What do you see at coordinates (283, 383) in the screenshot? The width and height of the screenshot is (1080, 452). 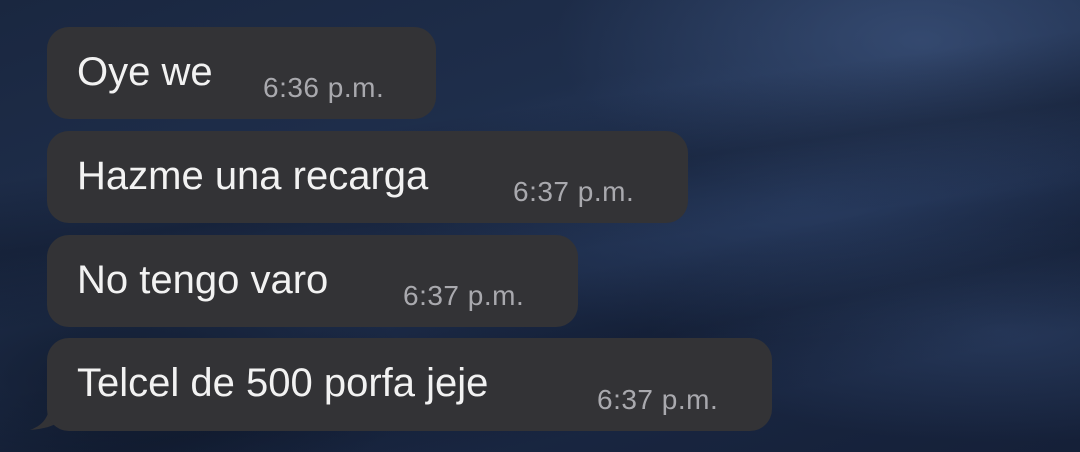 I see `message-text: Telcel de 500 porfa jeje` at bounding box center [283, 383].